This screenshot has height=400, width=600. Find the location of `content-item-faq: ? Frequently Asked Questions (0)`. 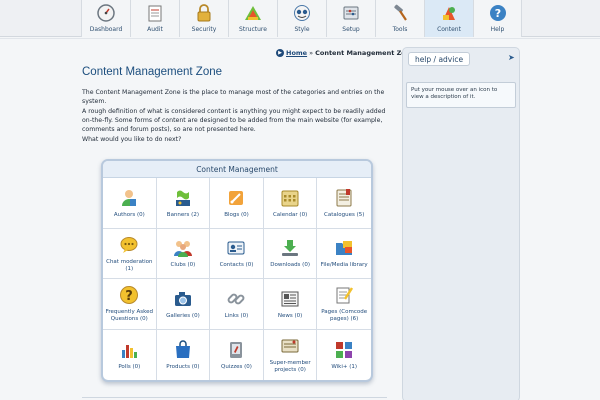

content-item-faq: ? Frequently Asked Questions (0) is located at coordinates (130, 304).